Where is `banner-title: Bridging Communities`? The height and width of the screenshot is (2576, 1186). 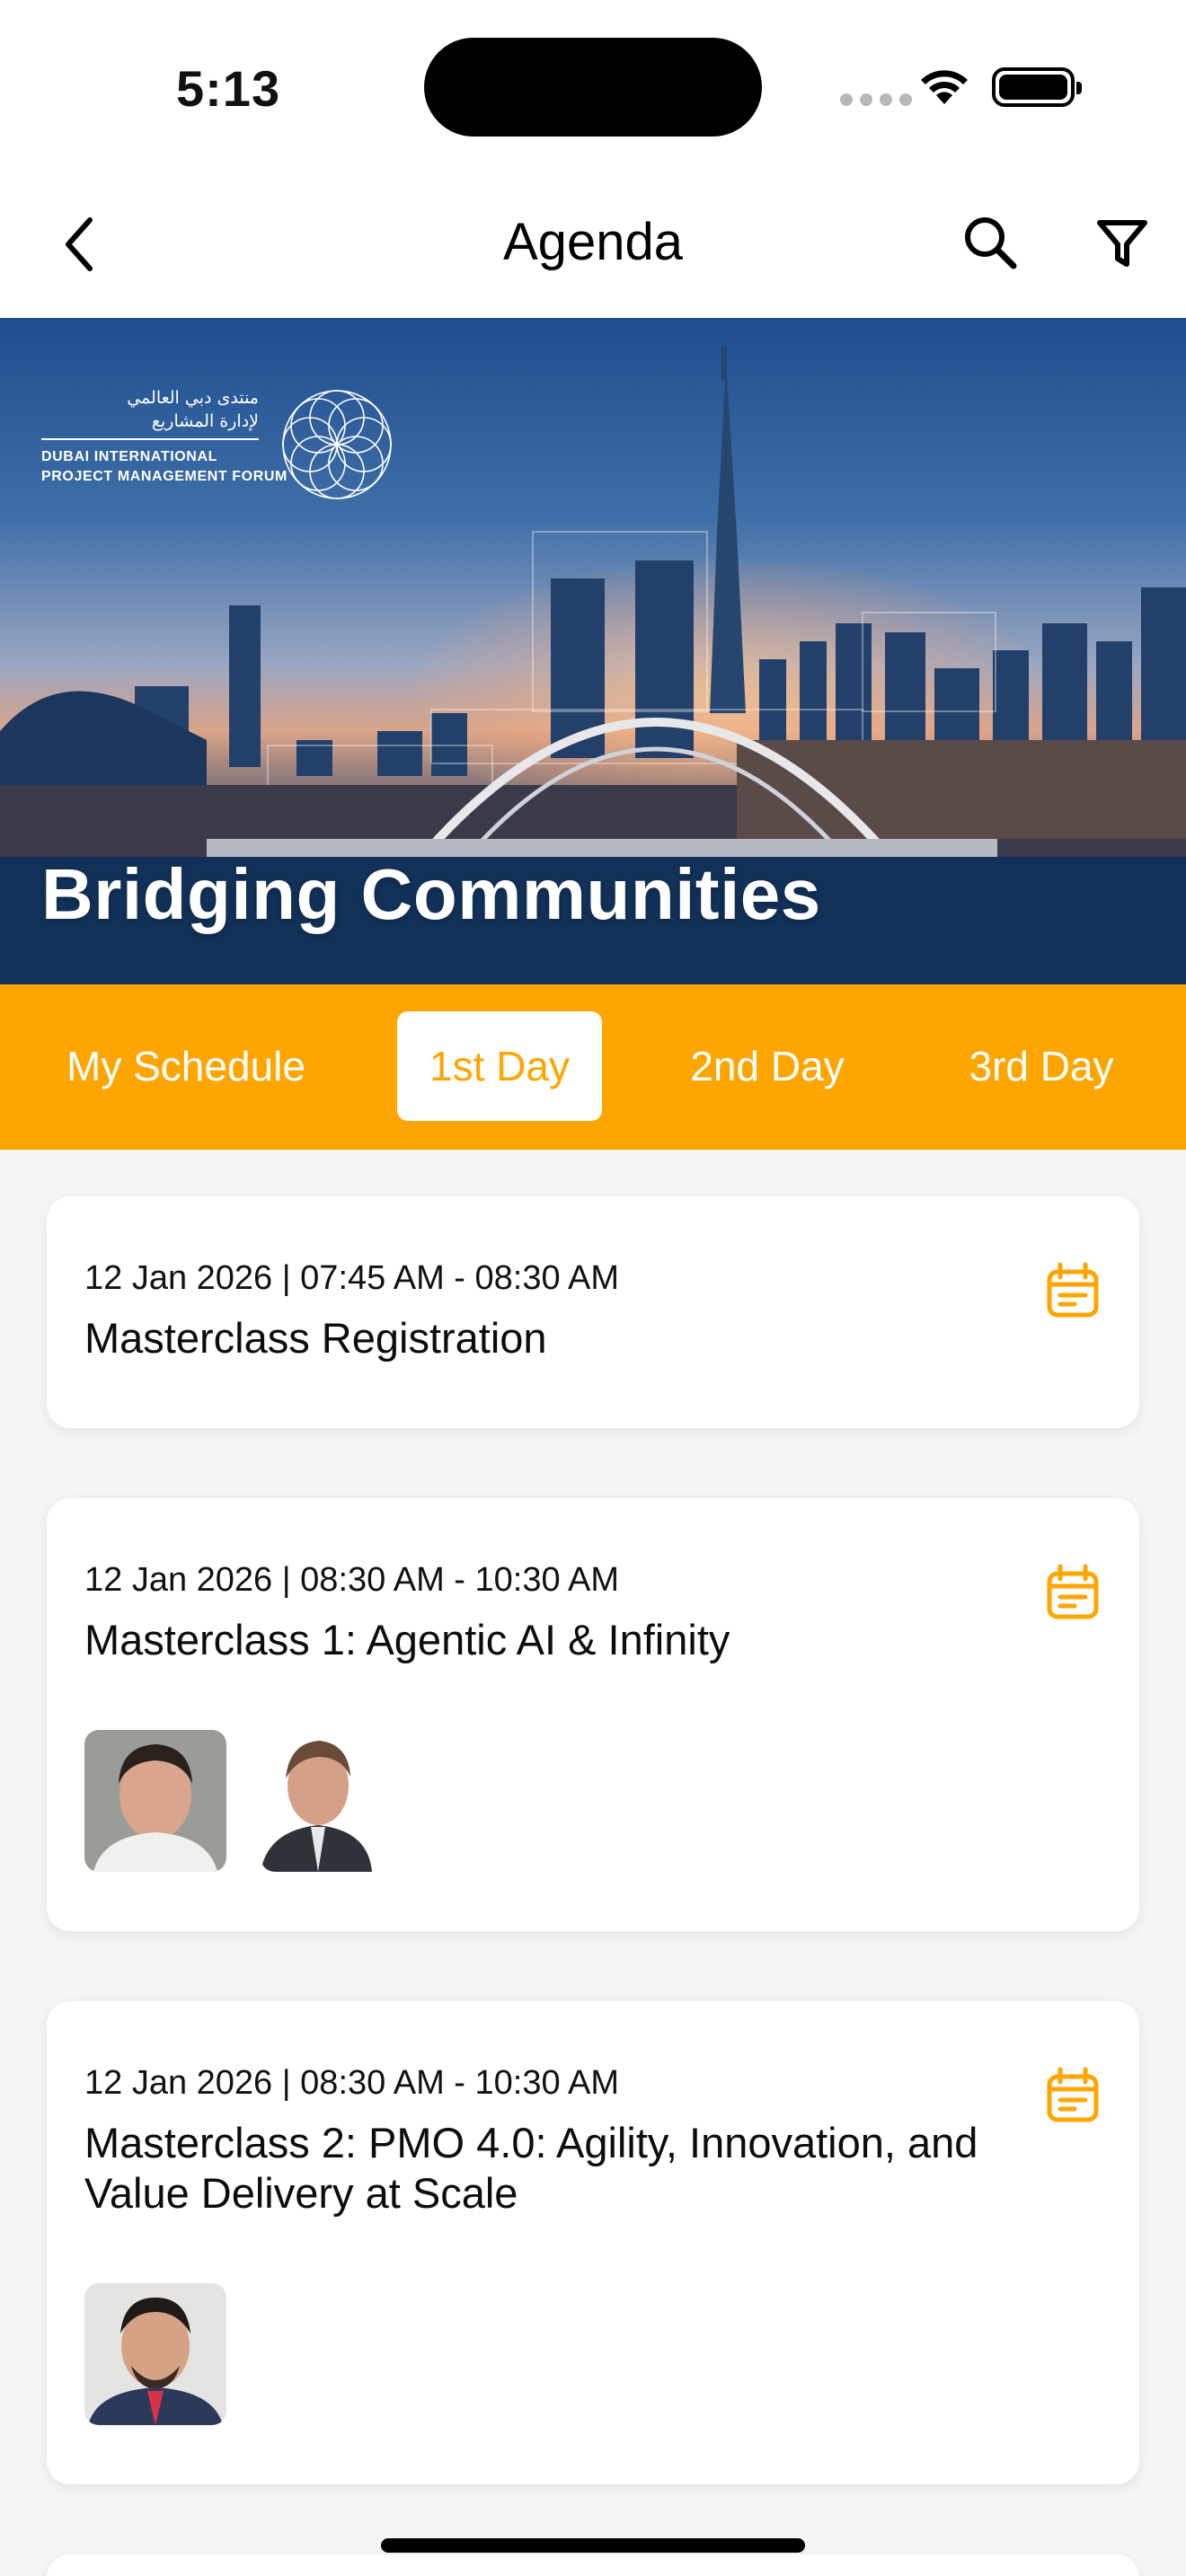
banner-title: Bridging Communities is located at coordinates (431, 894).